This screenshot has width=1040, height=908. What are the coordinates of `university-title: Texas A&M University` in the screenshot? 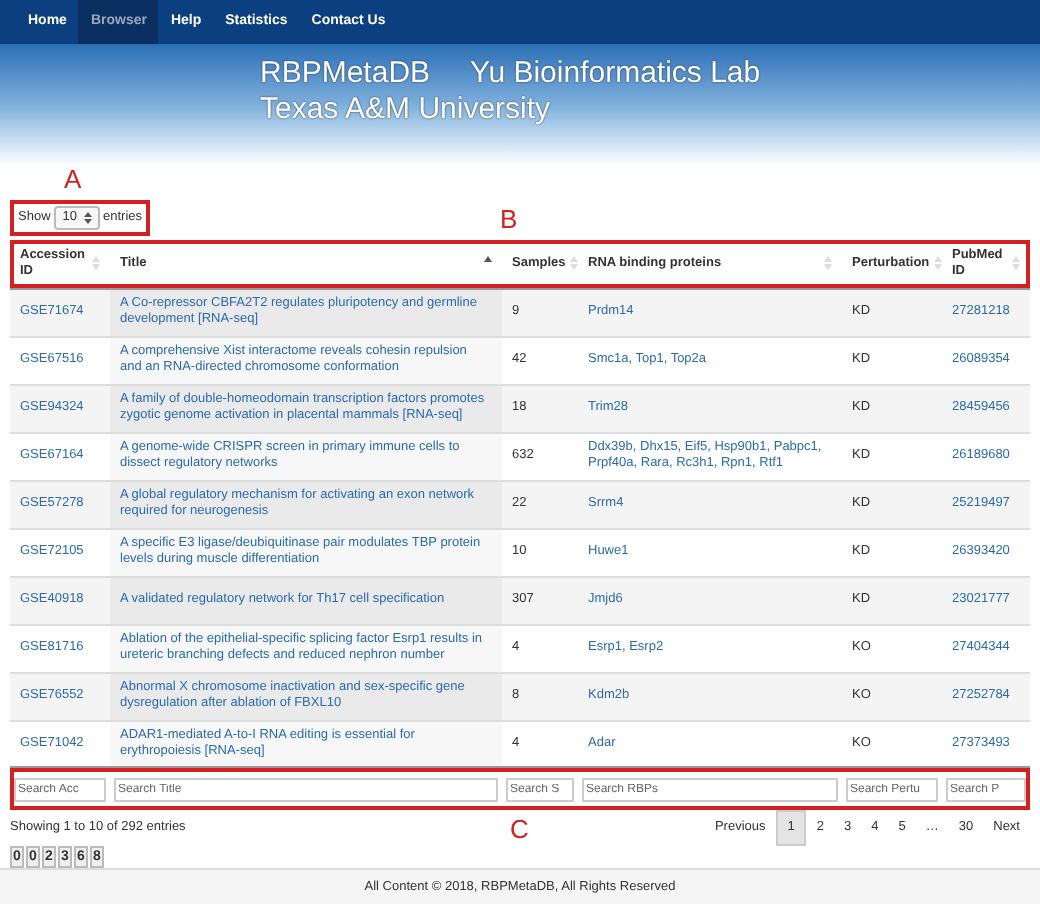 It's located at (406, 109).